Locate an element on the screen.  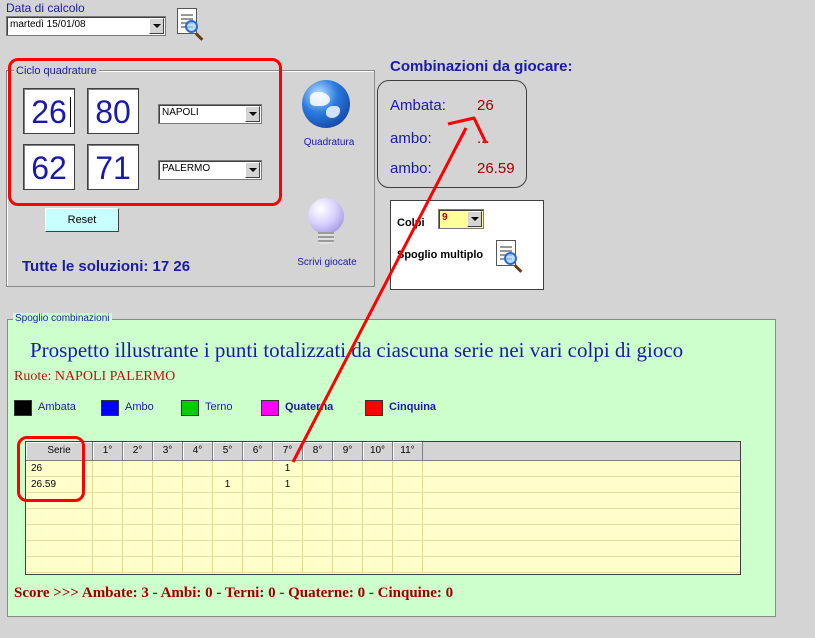
column-header: 10° is located at coordinates (378, 451).